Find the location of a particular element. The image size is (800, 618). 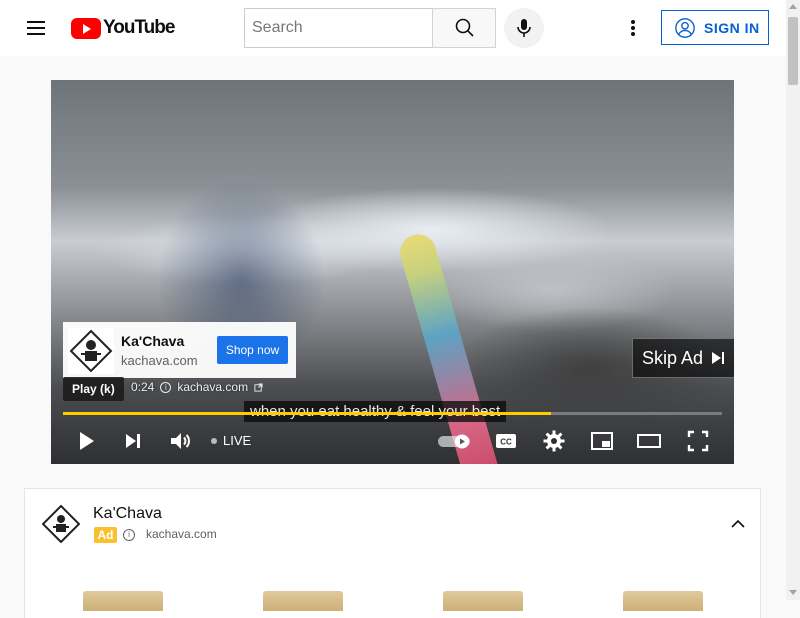

progress-bar is located at coordinates (392, 413).